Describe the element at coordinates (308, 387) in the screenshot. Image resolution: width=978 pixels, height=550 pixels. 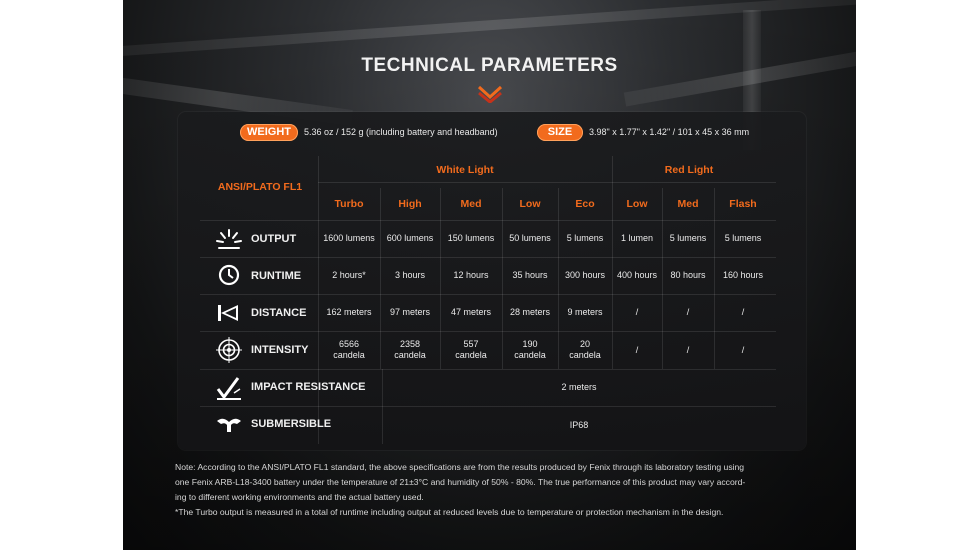
I see `row-label-impact: IMPACT RESISTANCE` at that location.